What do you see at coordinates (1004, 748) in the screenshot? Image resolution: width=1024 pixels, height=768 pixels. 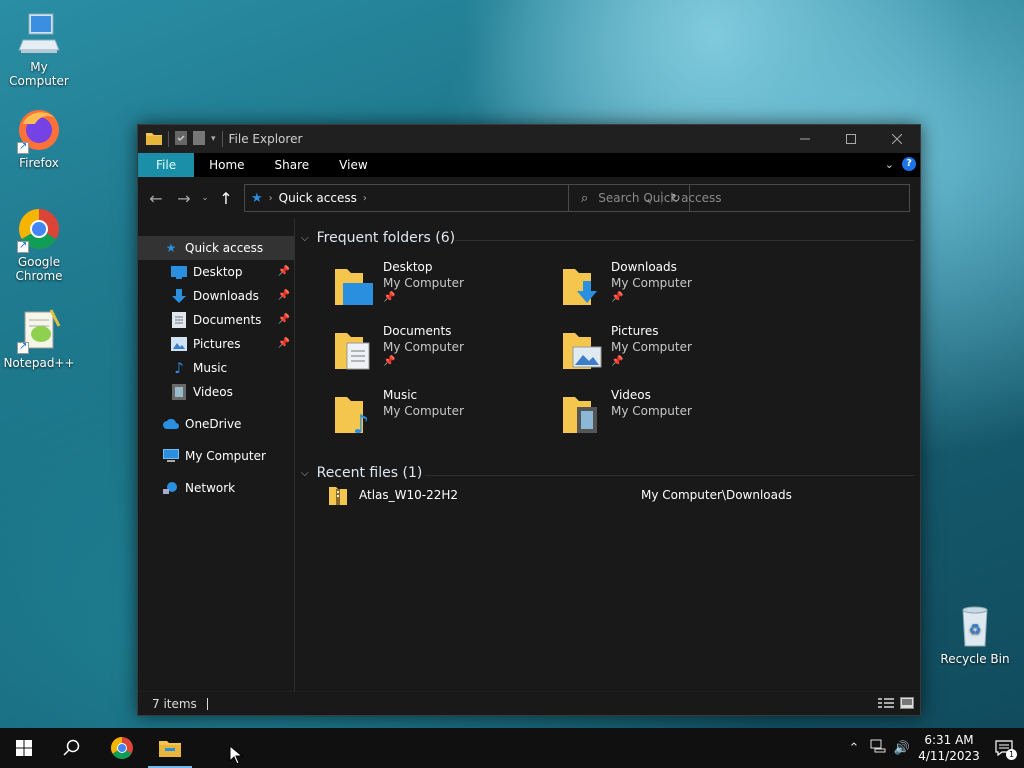 I see `action-center-button: 1` at bounding box center [1004, 748].